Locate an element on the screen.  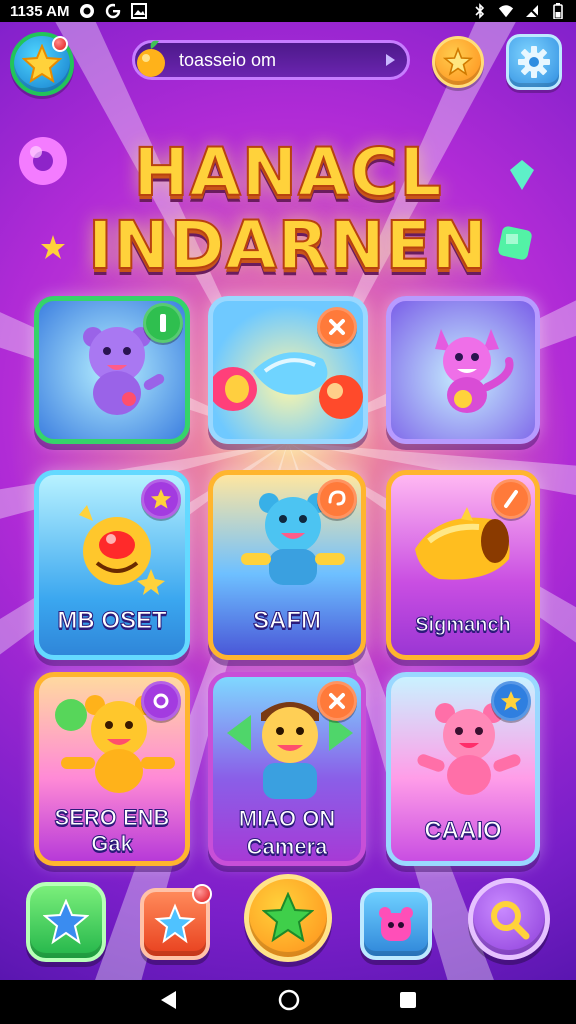
card-2-badge is located at coordinates (337, 327).